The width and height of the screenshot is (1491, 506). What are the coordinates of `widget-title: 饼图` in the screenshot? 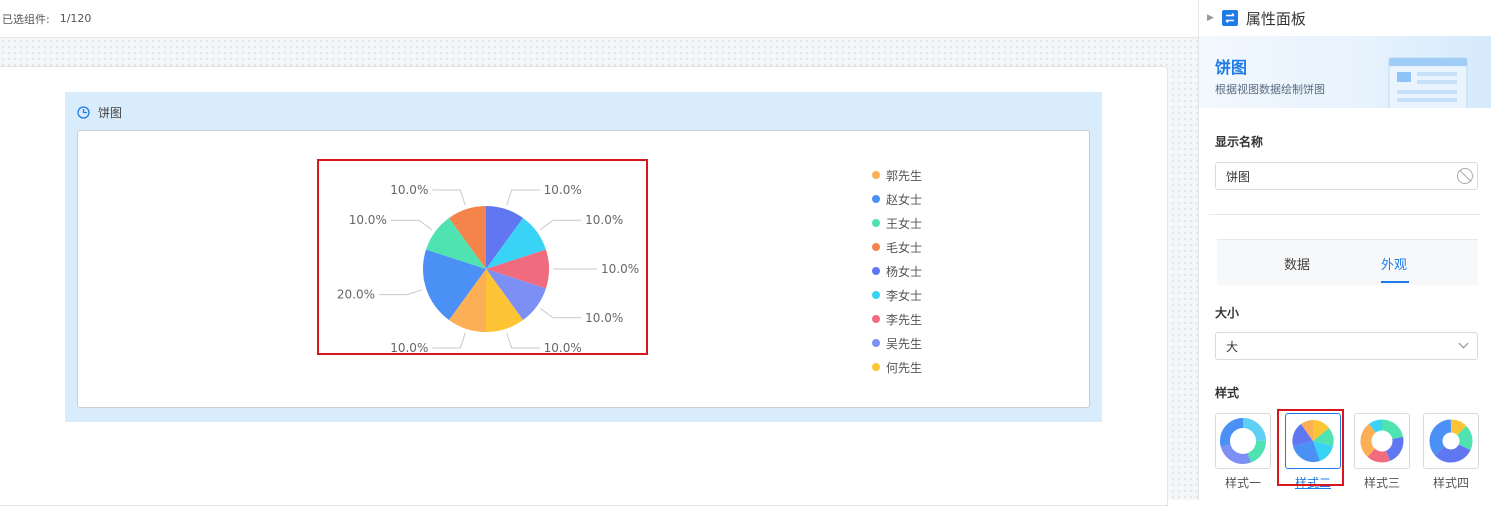 It's located at (110, 113).